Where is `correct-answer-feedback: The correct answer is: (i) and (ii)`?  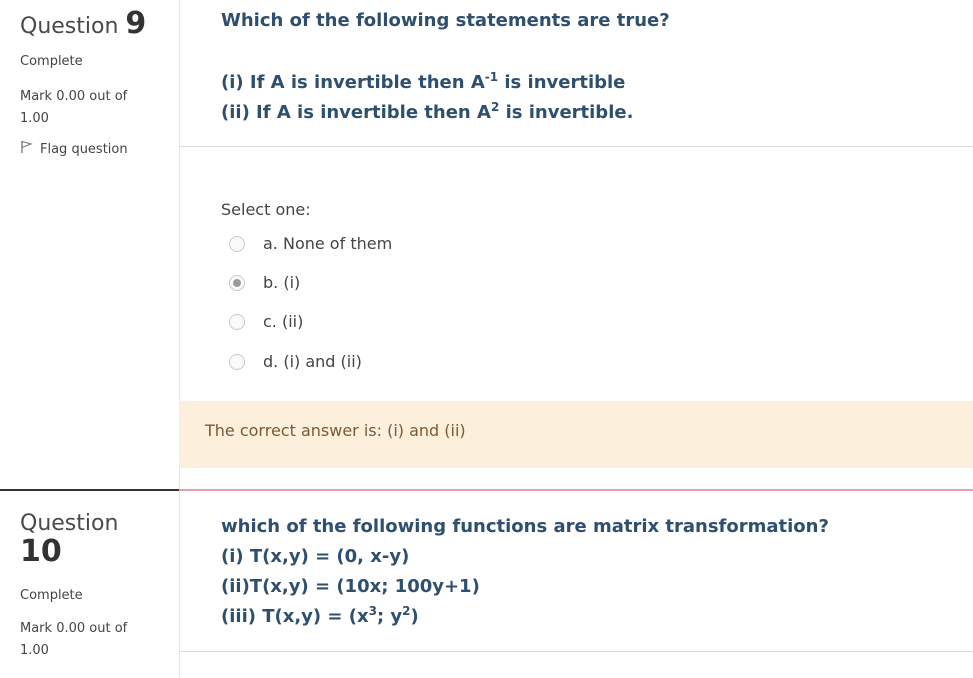
correct-answer-feedback: The correct answer is: (i) and (ii) is located at coordinates (576, 434).